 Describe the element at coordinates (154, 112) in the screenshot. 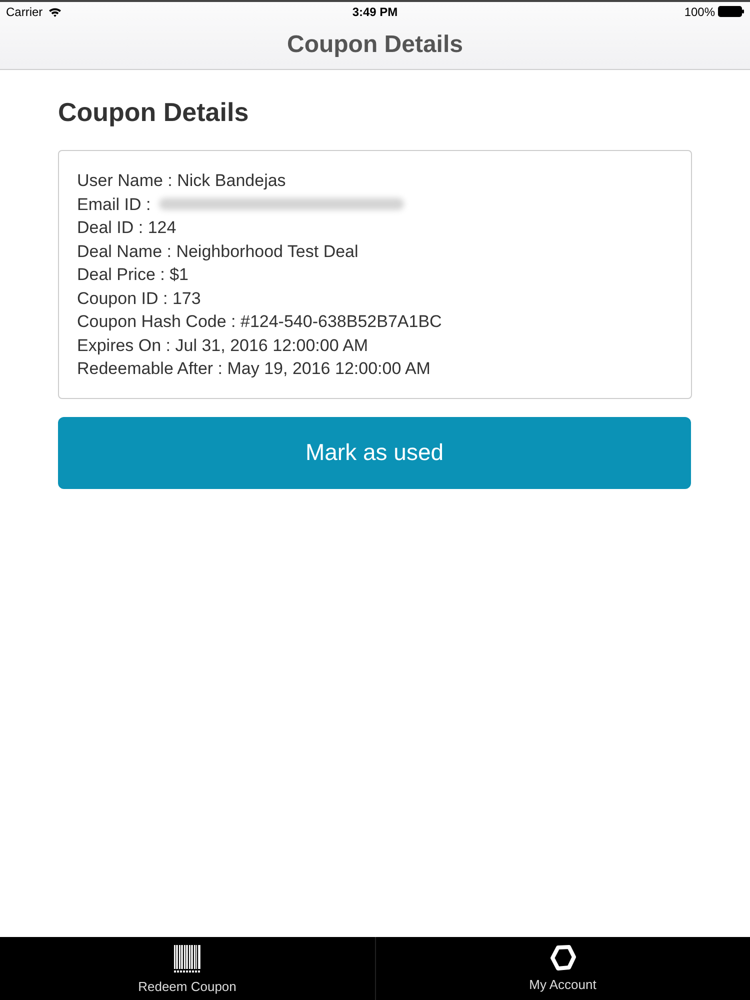

I see `page-heading: Coupon Details` at that location.